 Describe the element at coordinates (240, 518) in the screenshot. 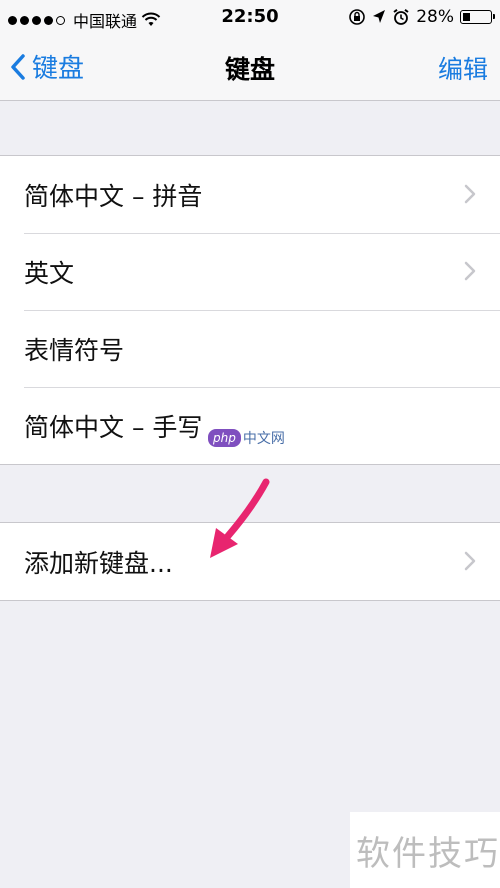

I see `annotation-arrow-icon` at that location.